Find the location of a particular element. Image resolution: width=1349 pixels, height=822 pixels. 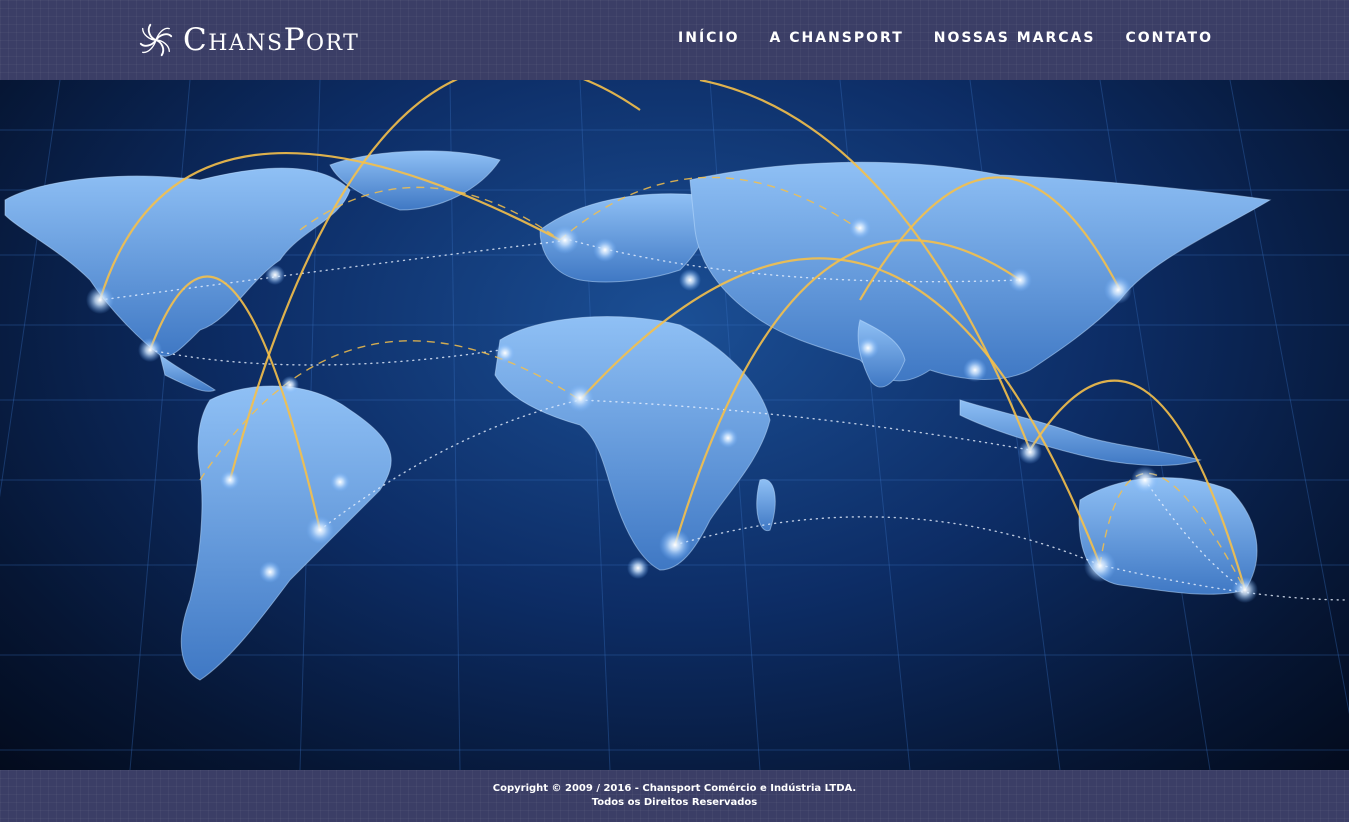

main-nav: INÍCIO A CHANSPORT NOSSAS MARCAS CONTATO is located at coordinates (945, 38).